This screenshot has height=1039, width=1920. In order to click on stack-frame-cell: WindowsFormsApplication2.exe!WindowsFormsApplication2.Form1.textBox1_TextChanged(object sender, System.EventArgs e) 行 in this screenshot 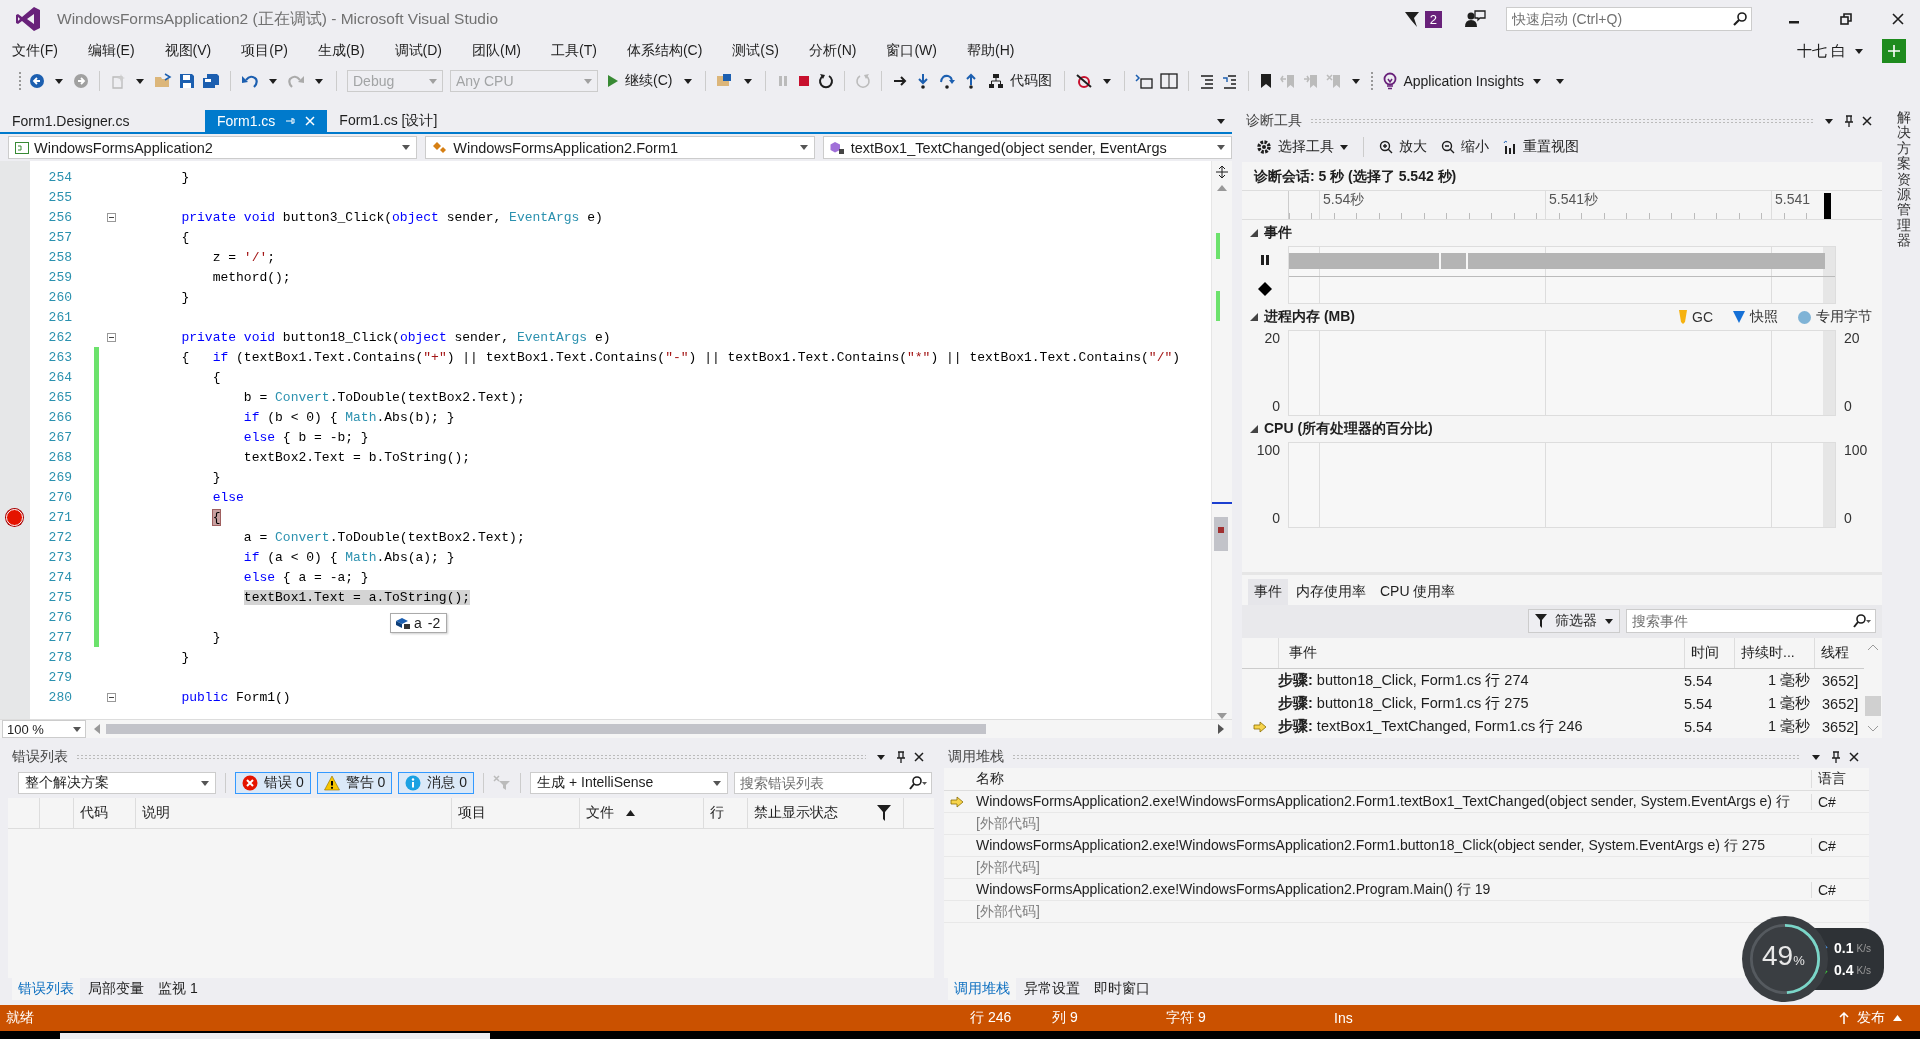, I will do `click(1390, 801)`.